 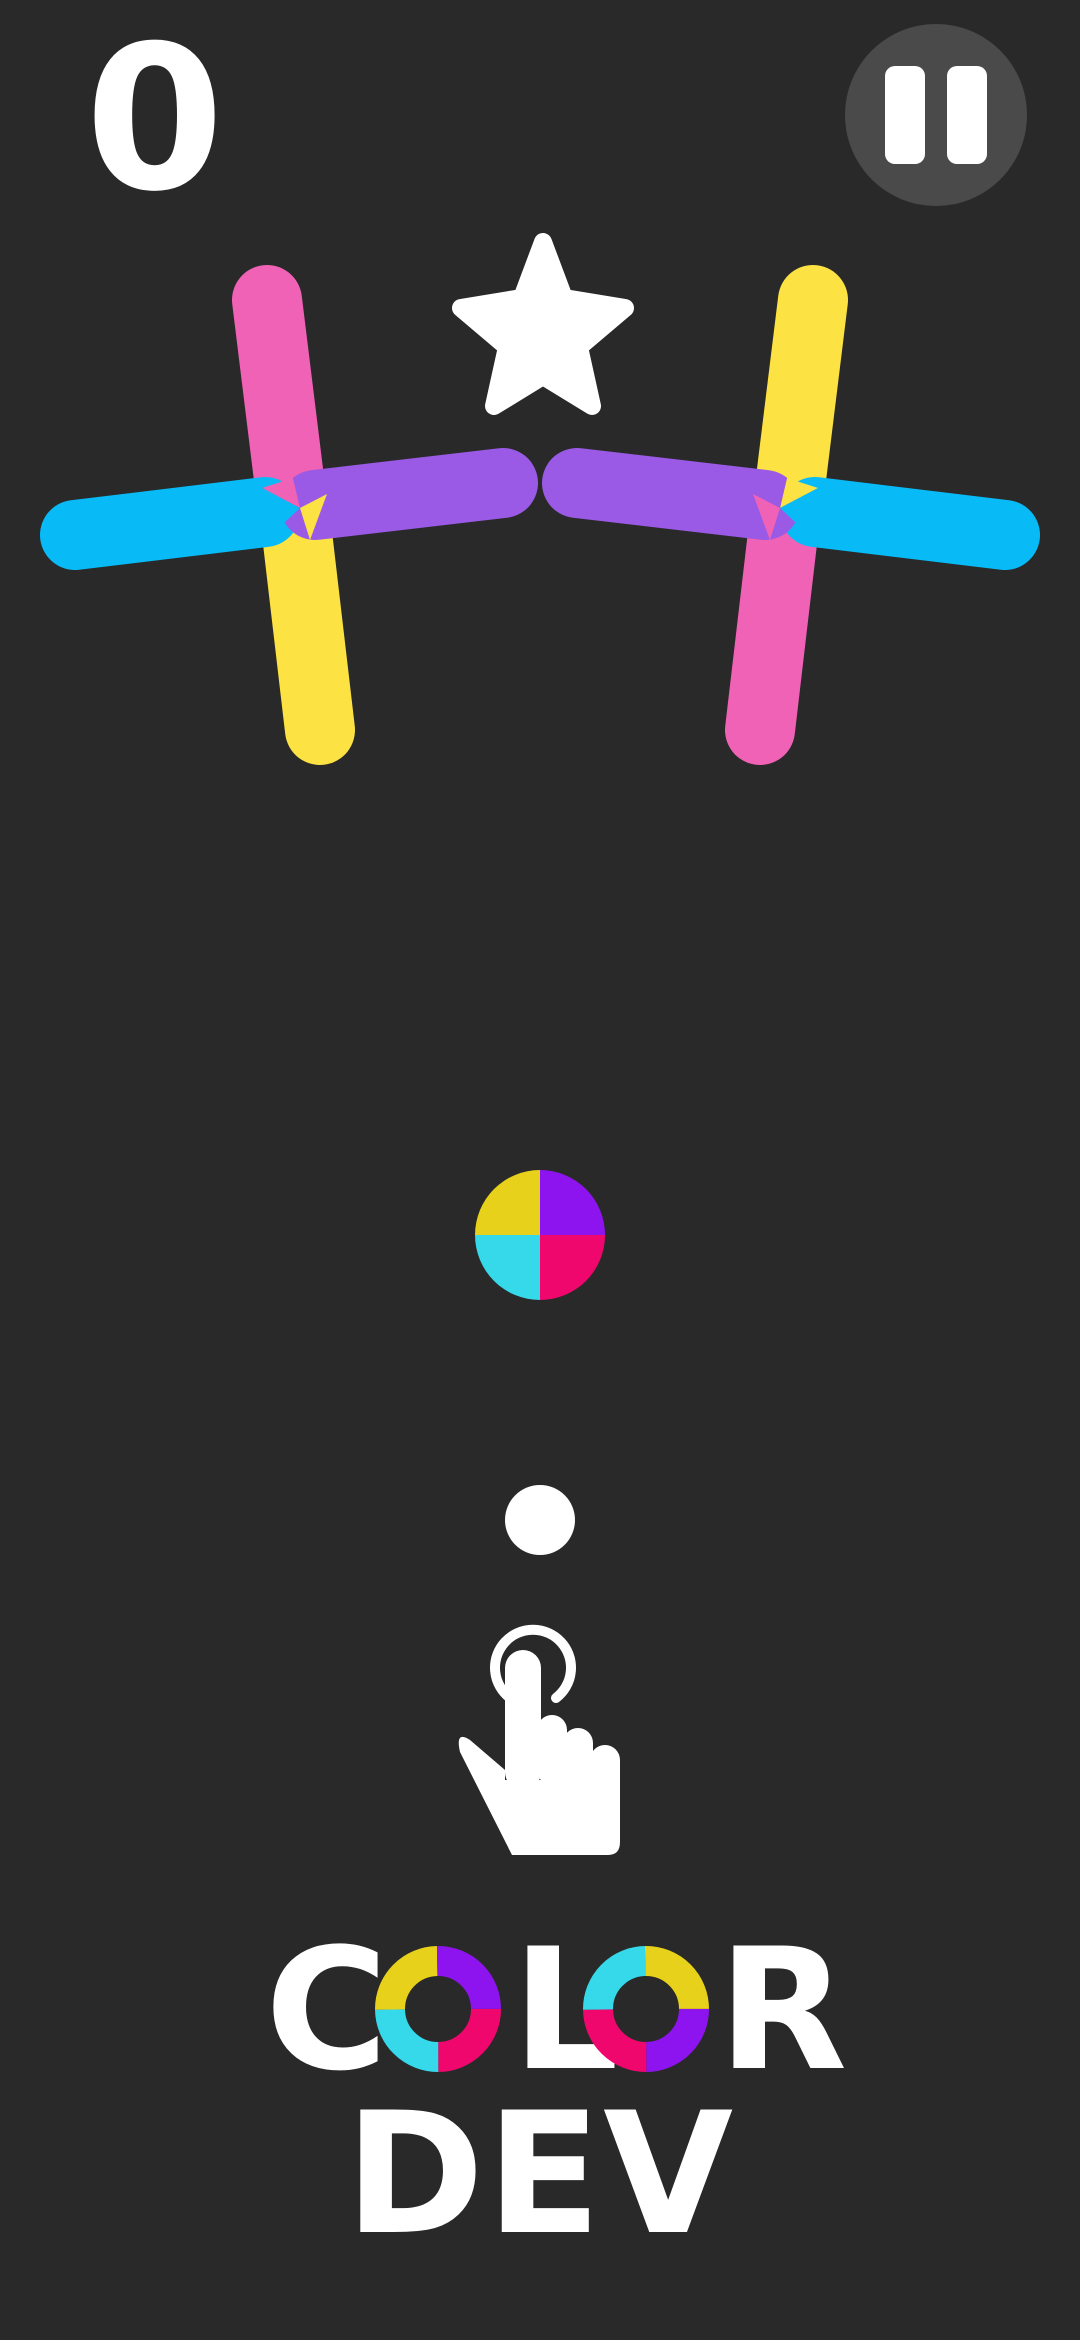 What do you see at coordinates (910, 523) in the screenshot?
I see `right-cross-arm-cyan` at bounding box center [910, 523].